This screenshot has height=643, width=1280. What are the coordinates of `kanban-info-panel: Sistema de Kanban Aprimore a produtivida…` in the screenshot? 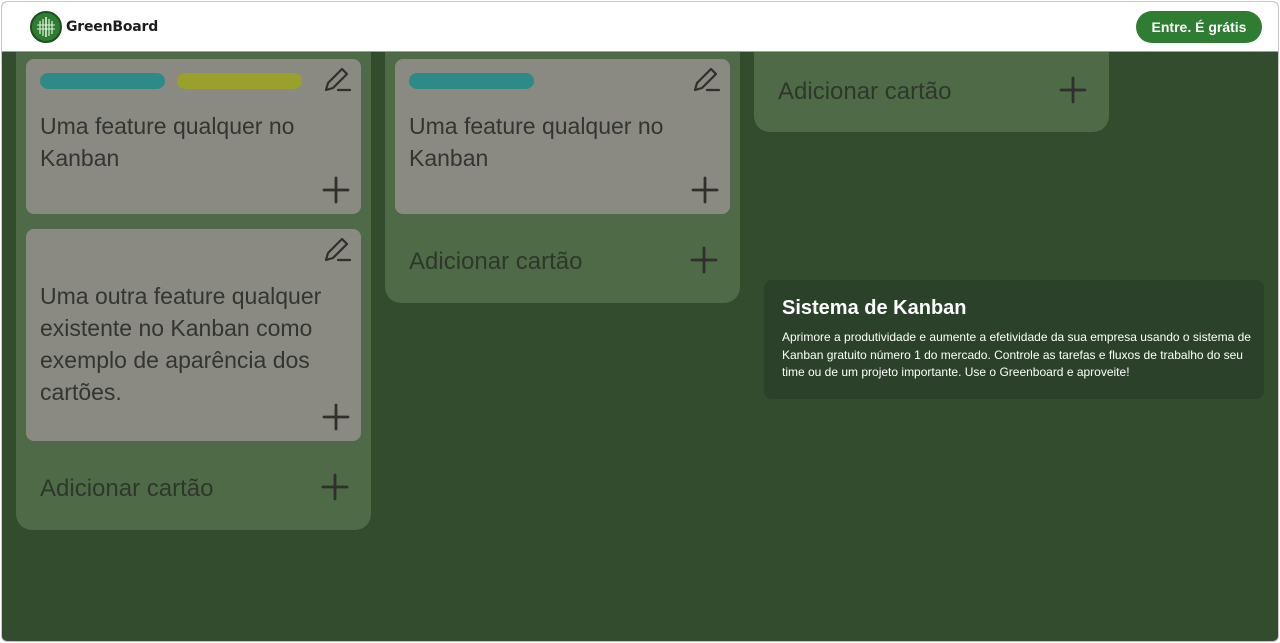 It's located at (1014, 339).